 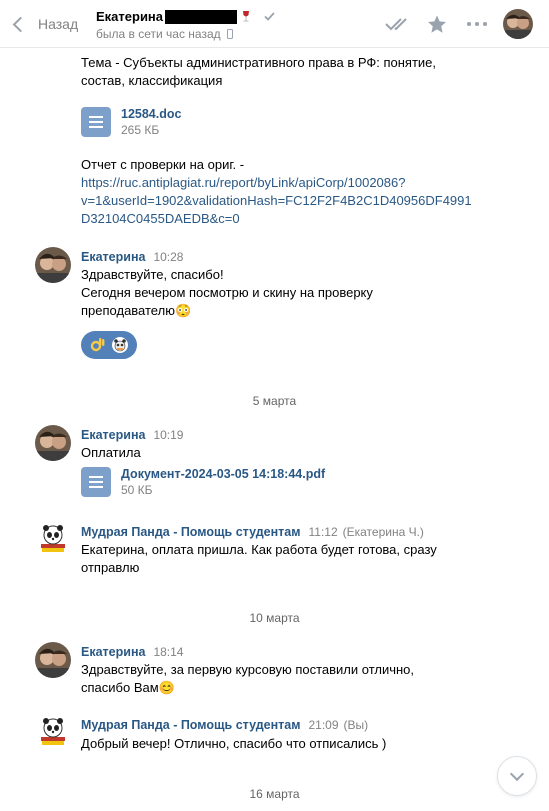 I want to click on phone-icon, so click(x=229, y=34).